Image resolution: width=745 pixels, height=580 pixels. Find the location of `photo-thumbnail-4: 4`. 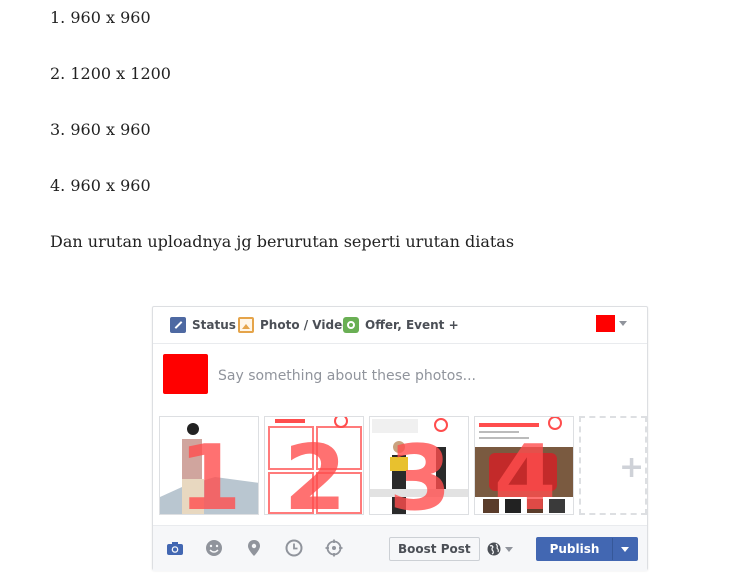

photo-thumbnail-4: 4 is located at coordinates (524, 465).